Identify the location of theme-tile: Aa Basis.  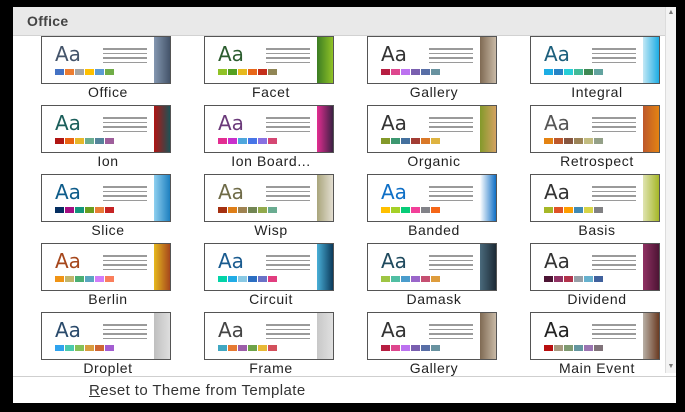
(597, 208).